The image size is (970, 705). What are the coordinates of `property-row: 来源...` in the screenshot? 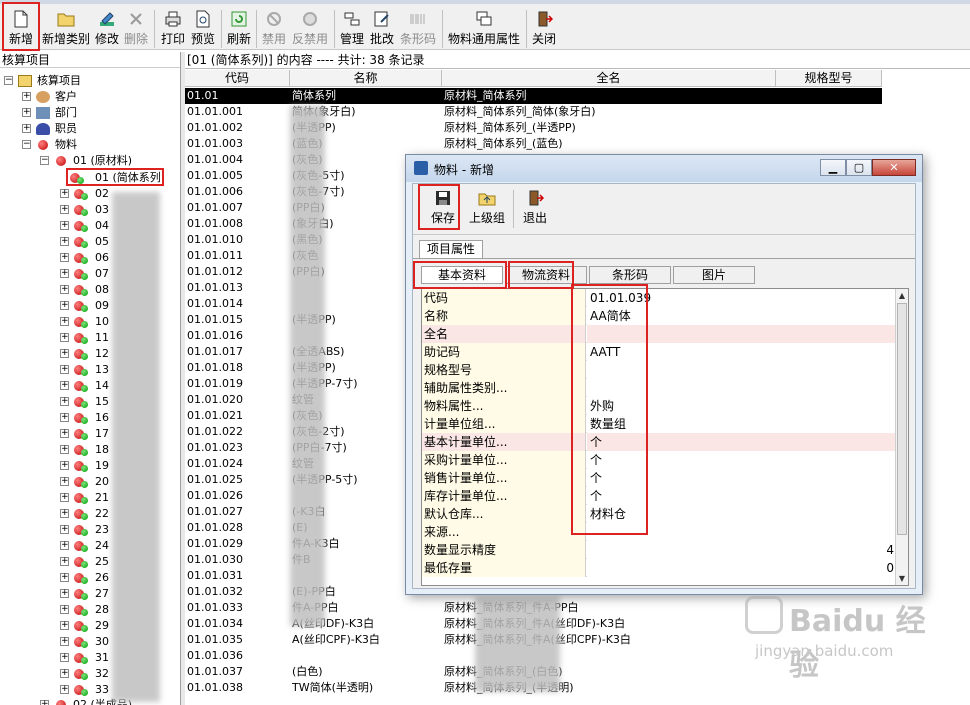 It's located at (660, 532).